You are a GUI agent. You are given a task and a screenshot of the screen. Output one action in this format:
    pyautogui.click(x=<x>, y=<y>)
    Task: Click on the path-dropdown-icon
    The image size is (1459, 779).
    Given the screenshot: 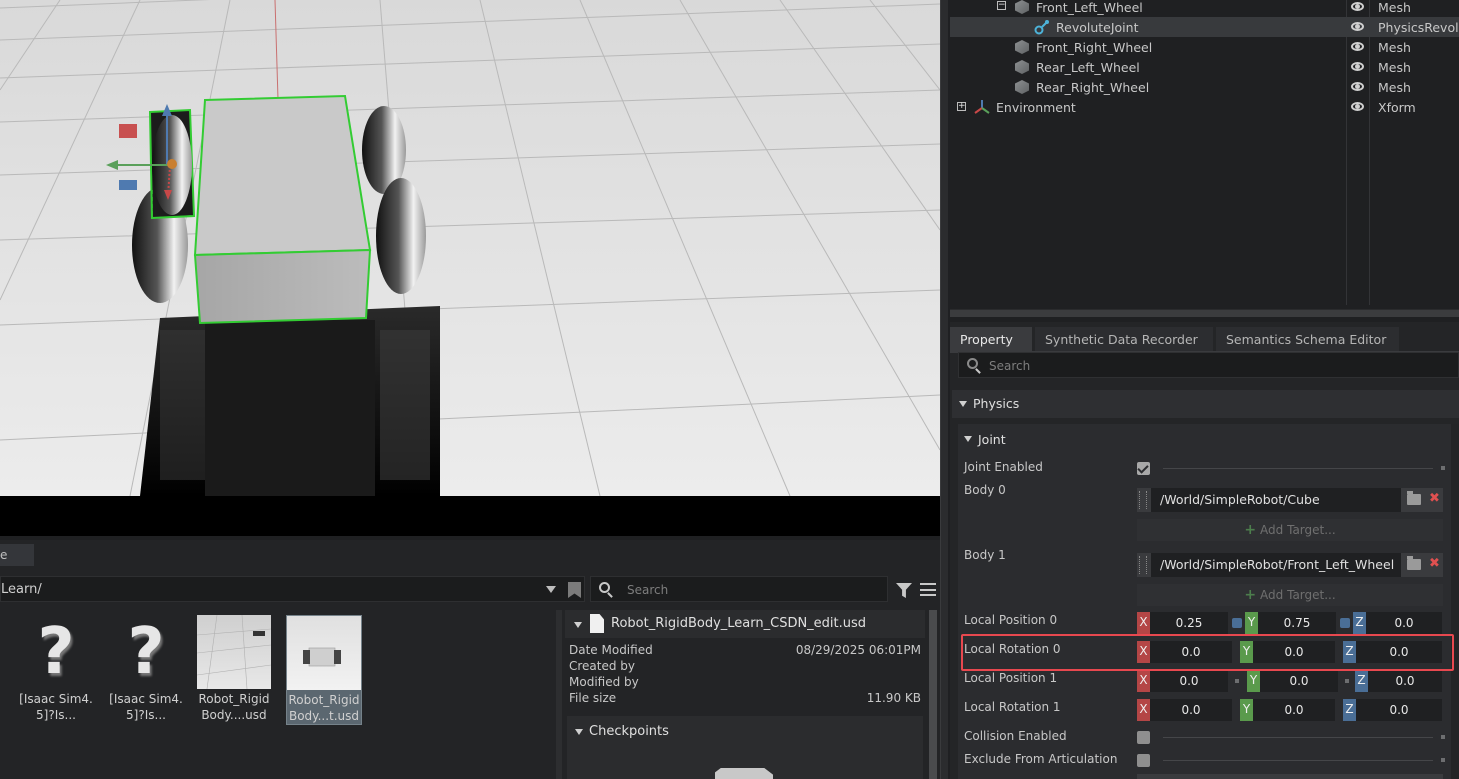 What is the action you would take?
    pyautogui.click(x=551, y=589)
    